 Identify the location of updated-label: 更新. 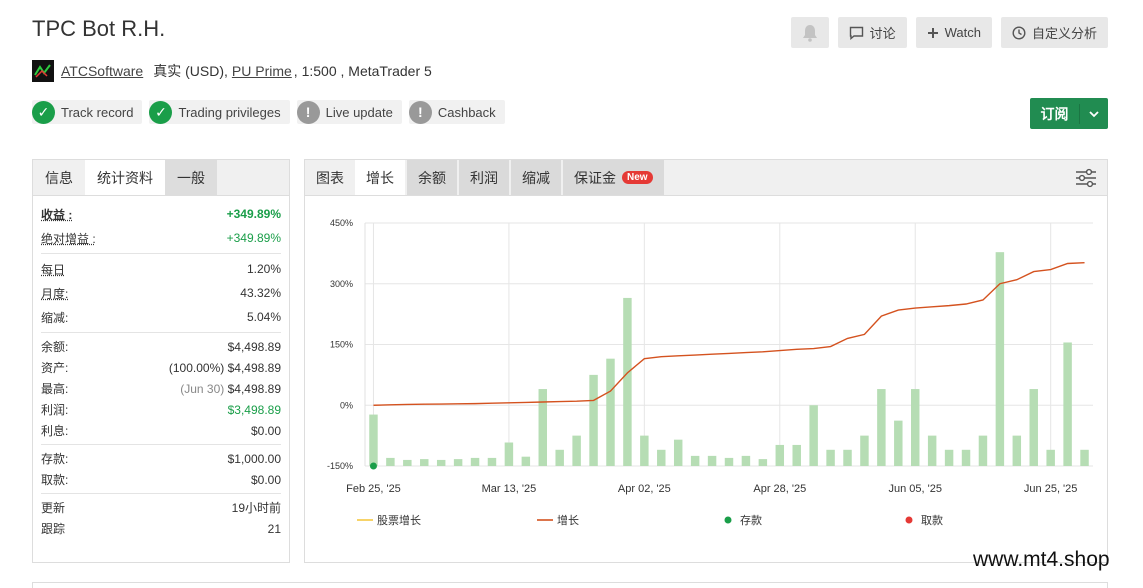
(53, 508).